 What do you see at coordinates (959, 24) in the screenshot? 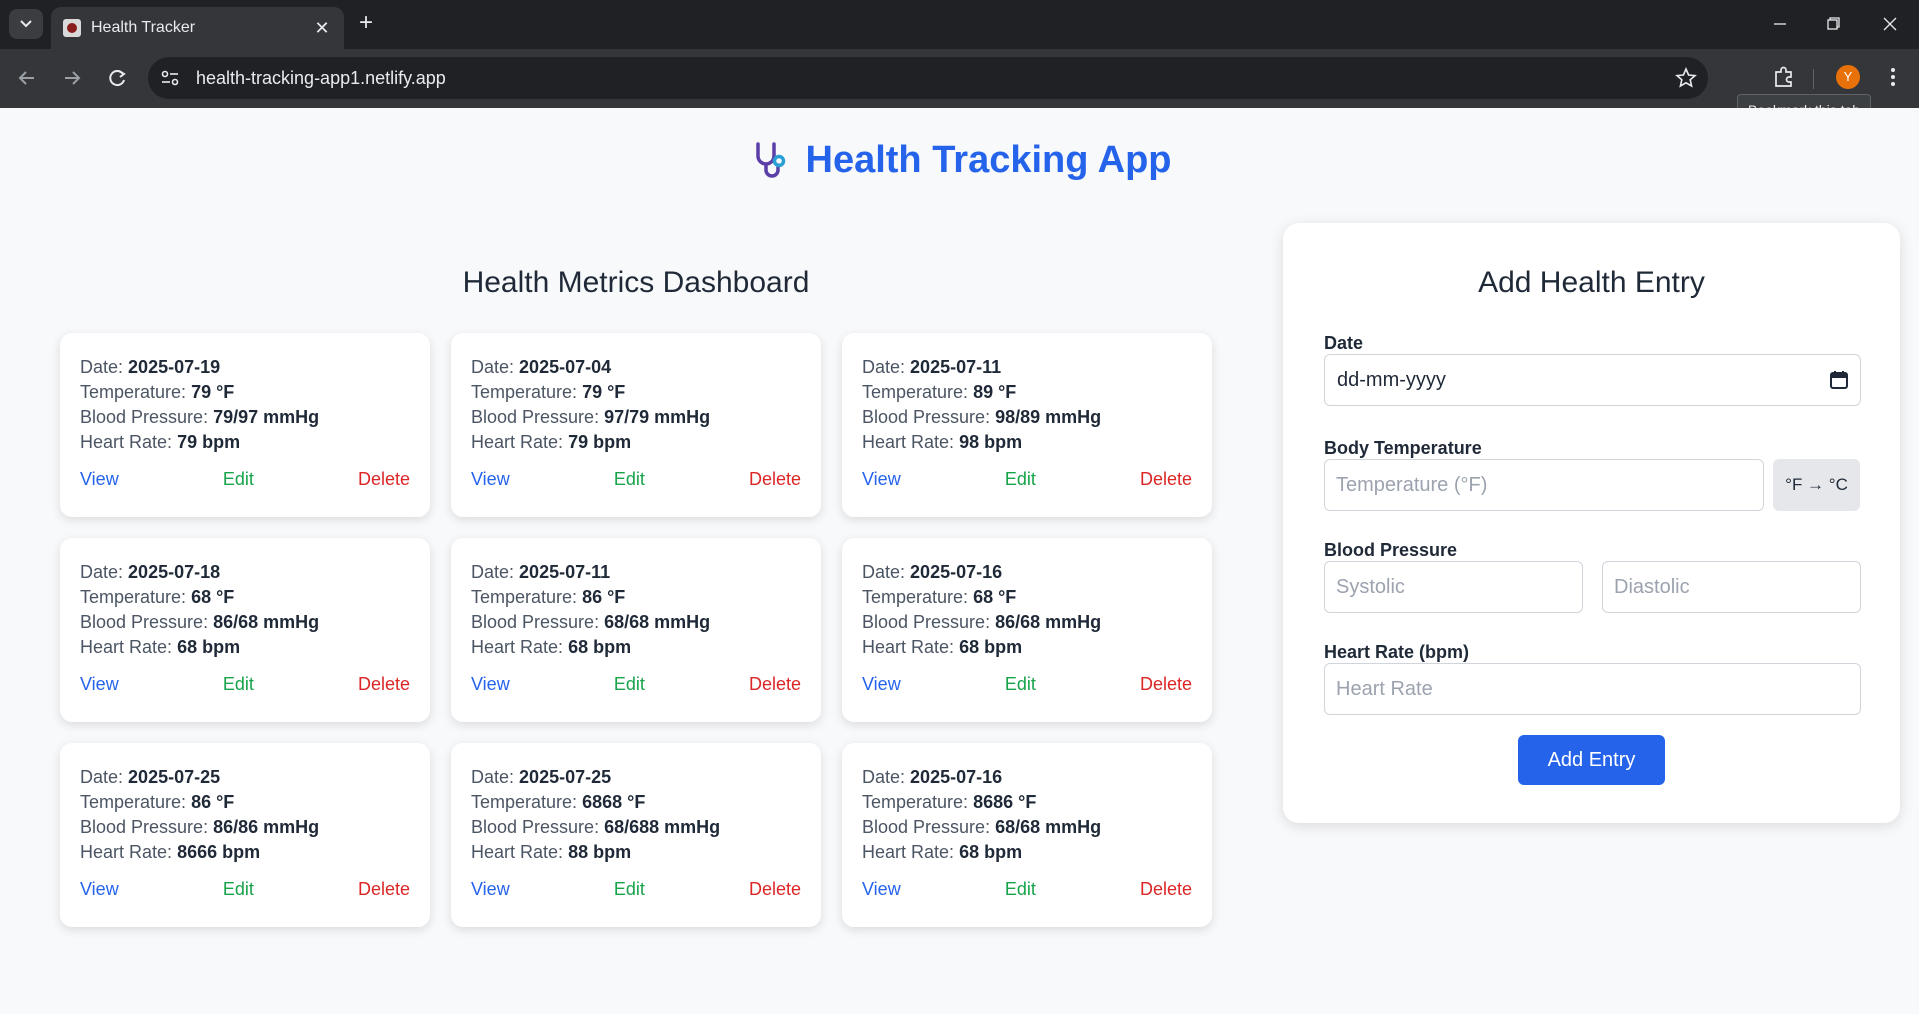
I see `tab-strip: Health Tracker ✕ +` at bounding box center [959, 24].